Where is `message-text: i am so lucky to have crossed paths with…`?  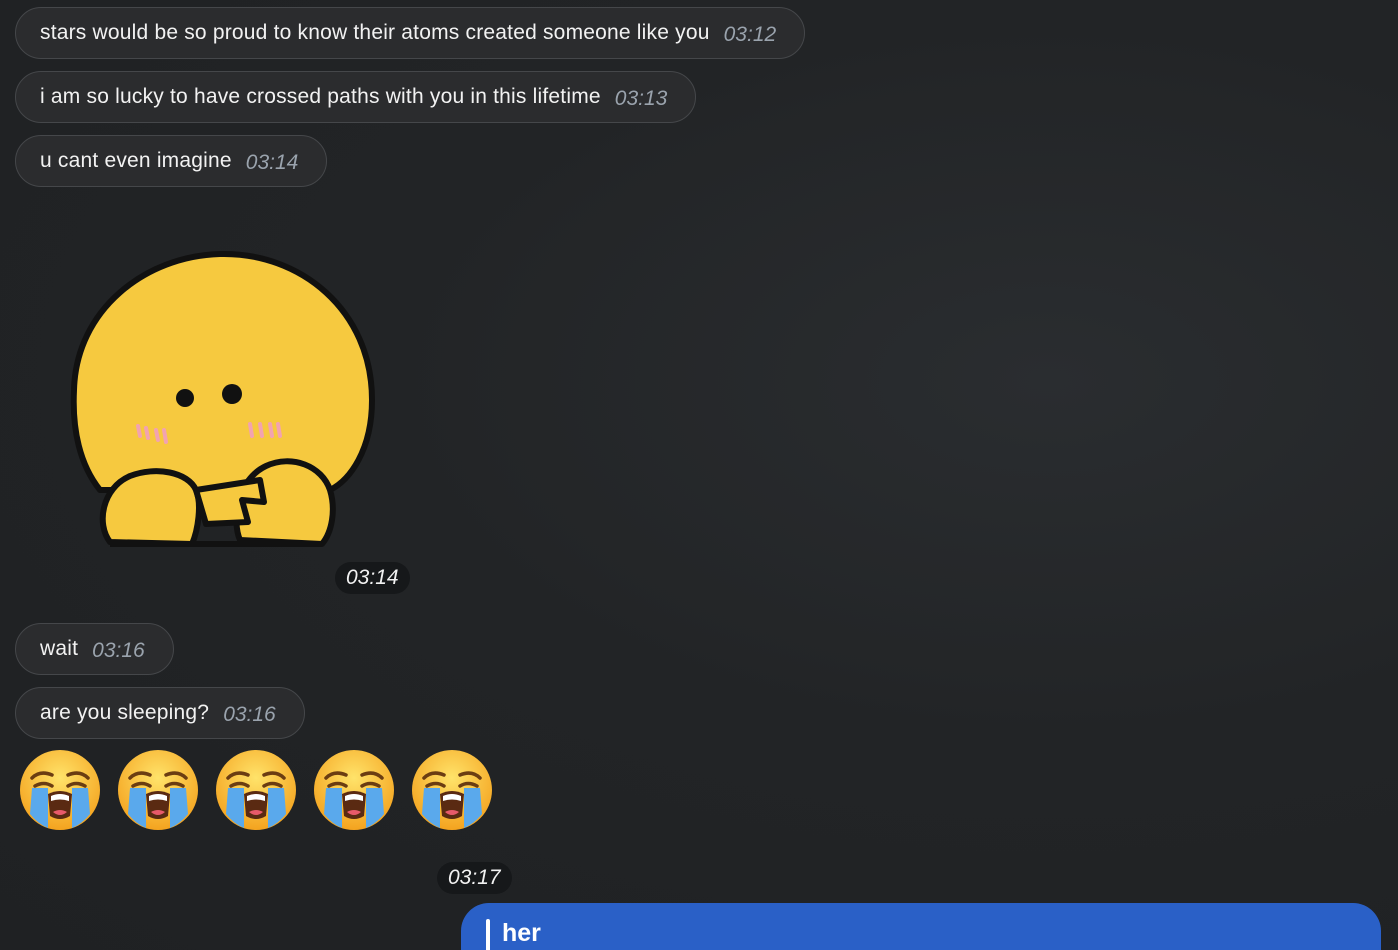
message-text: i am so lucky to have crossed paths with… is located at coordinates (320, 96).